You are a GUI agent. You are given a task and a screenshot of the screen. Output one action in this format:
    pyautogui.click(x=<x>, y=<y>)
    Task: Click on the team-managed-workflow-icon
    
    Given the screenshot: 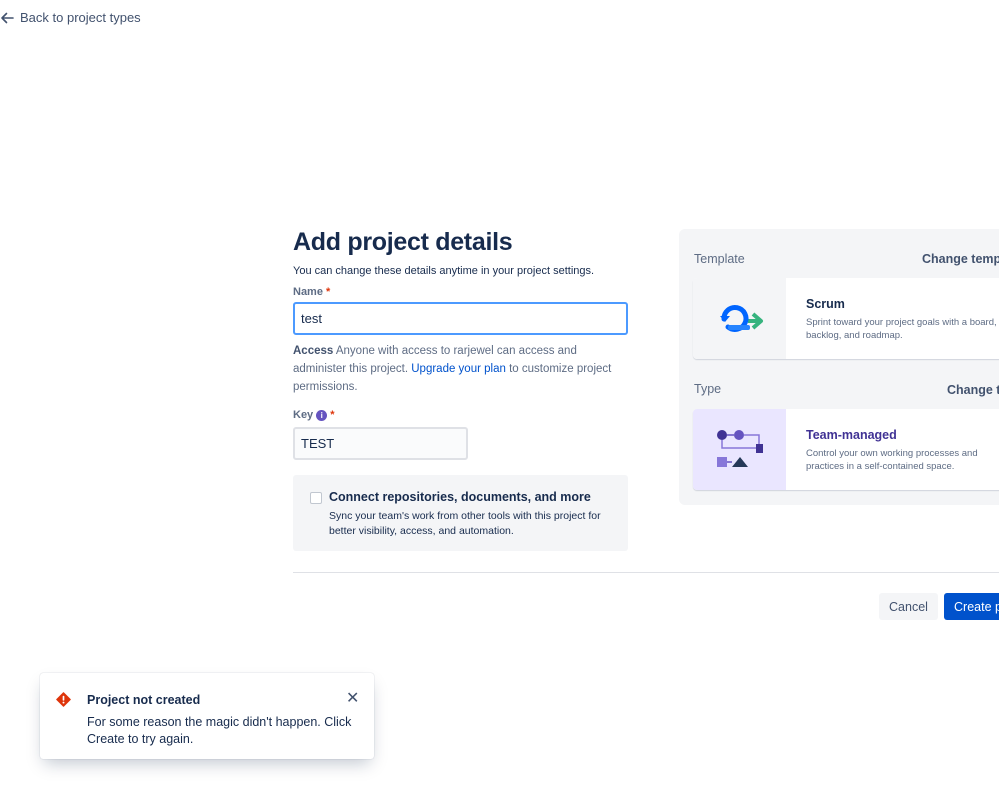 What is the action you would take?
    pyautogui.click(x=739, y=448)
    